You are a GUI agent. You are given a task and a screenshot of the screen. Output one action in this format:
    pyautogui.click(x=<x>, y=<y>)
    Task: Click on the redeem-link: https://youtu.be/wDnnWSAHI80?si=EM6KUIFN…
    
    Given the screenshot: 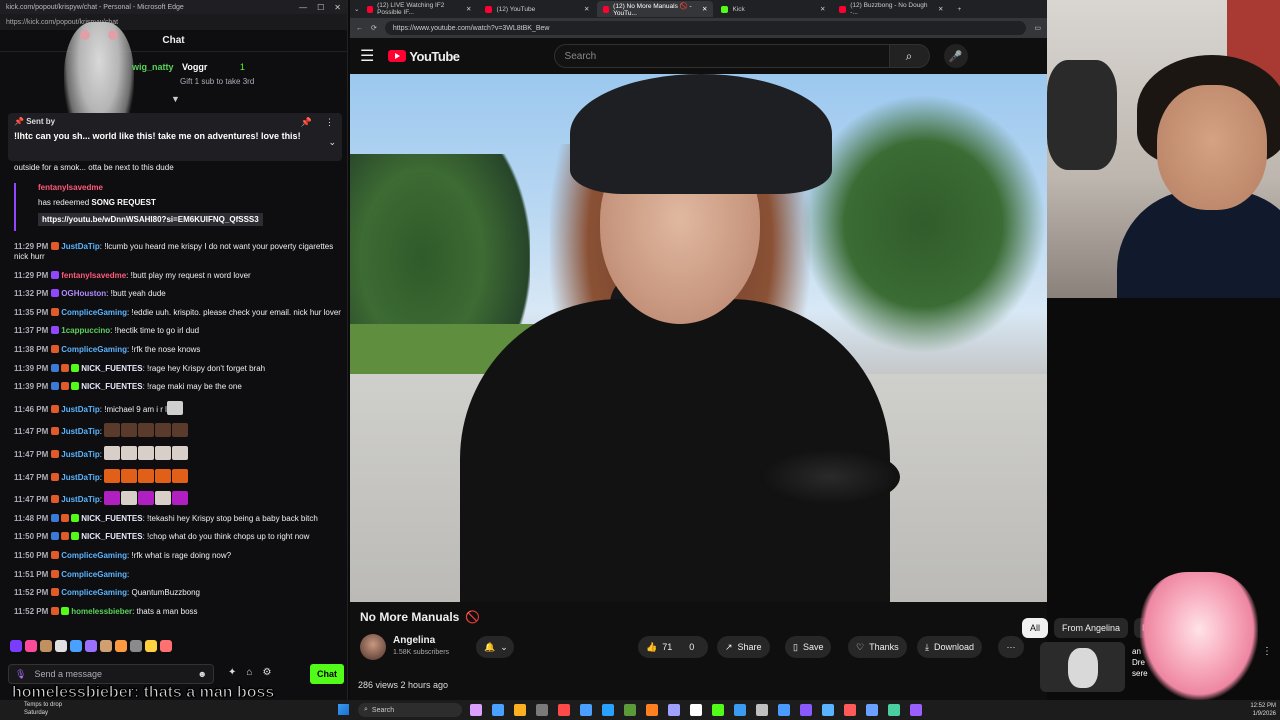 What is the action you would take?
    pyautogui.click(x=150, y=219)
    